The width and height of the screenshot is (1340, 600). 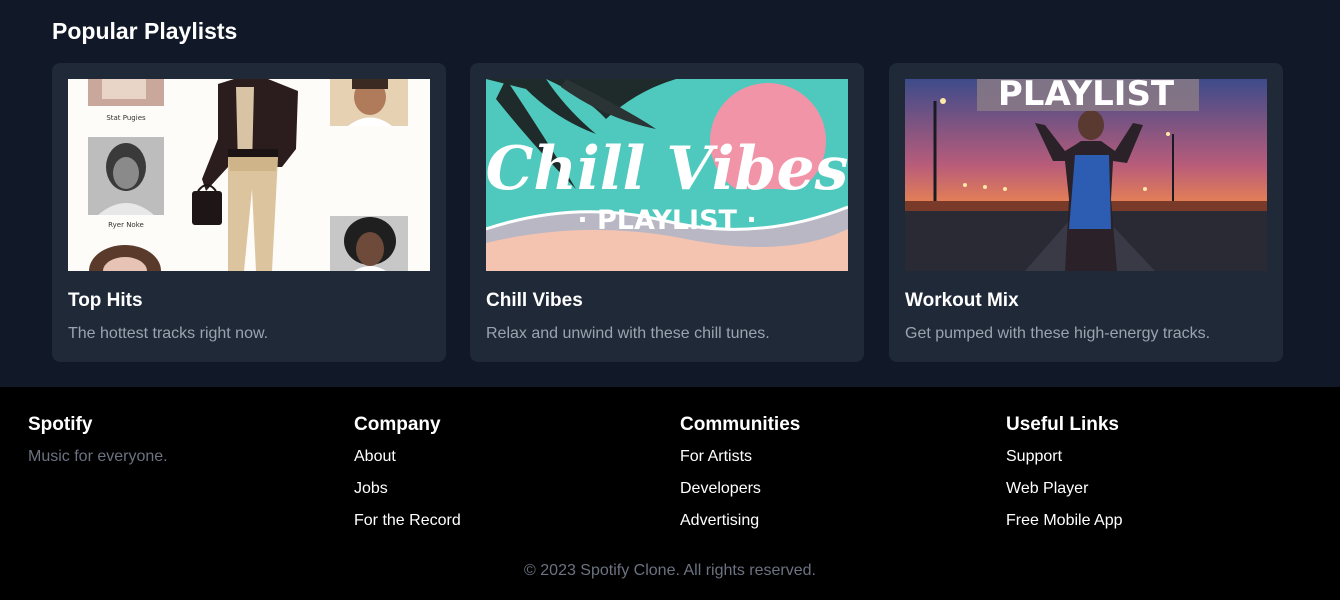 I want to click on svg-text: PLAYLIST, so click(x=1086, y=96).